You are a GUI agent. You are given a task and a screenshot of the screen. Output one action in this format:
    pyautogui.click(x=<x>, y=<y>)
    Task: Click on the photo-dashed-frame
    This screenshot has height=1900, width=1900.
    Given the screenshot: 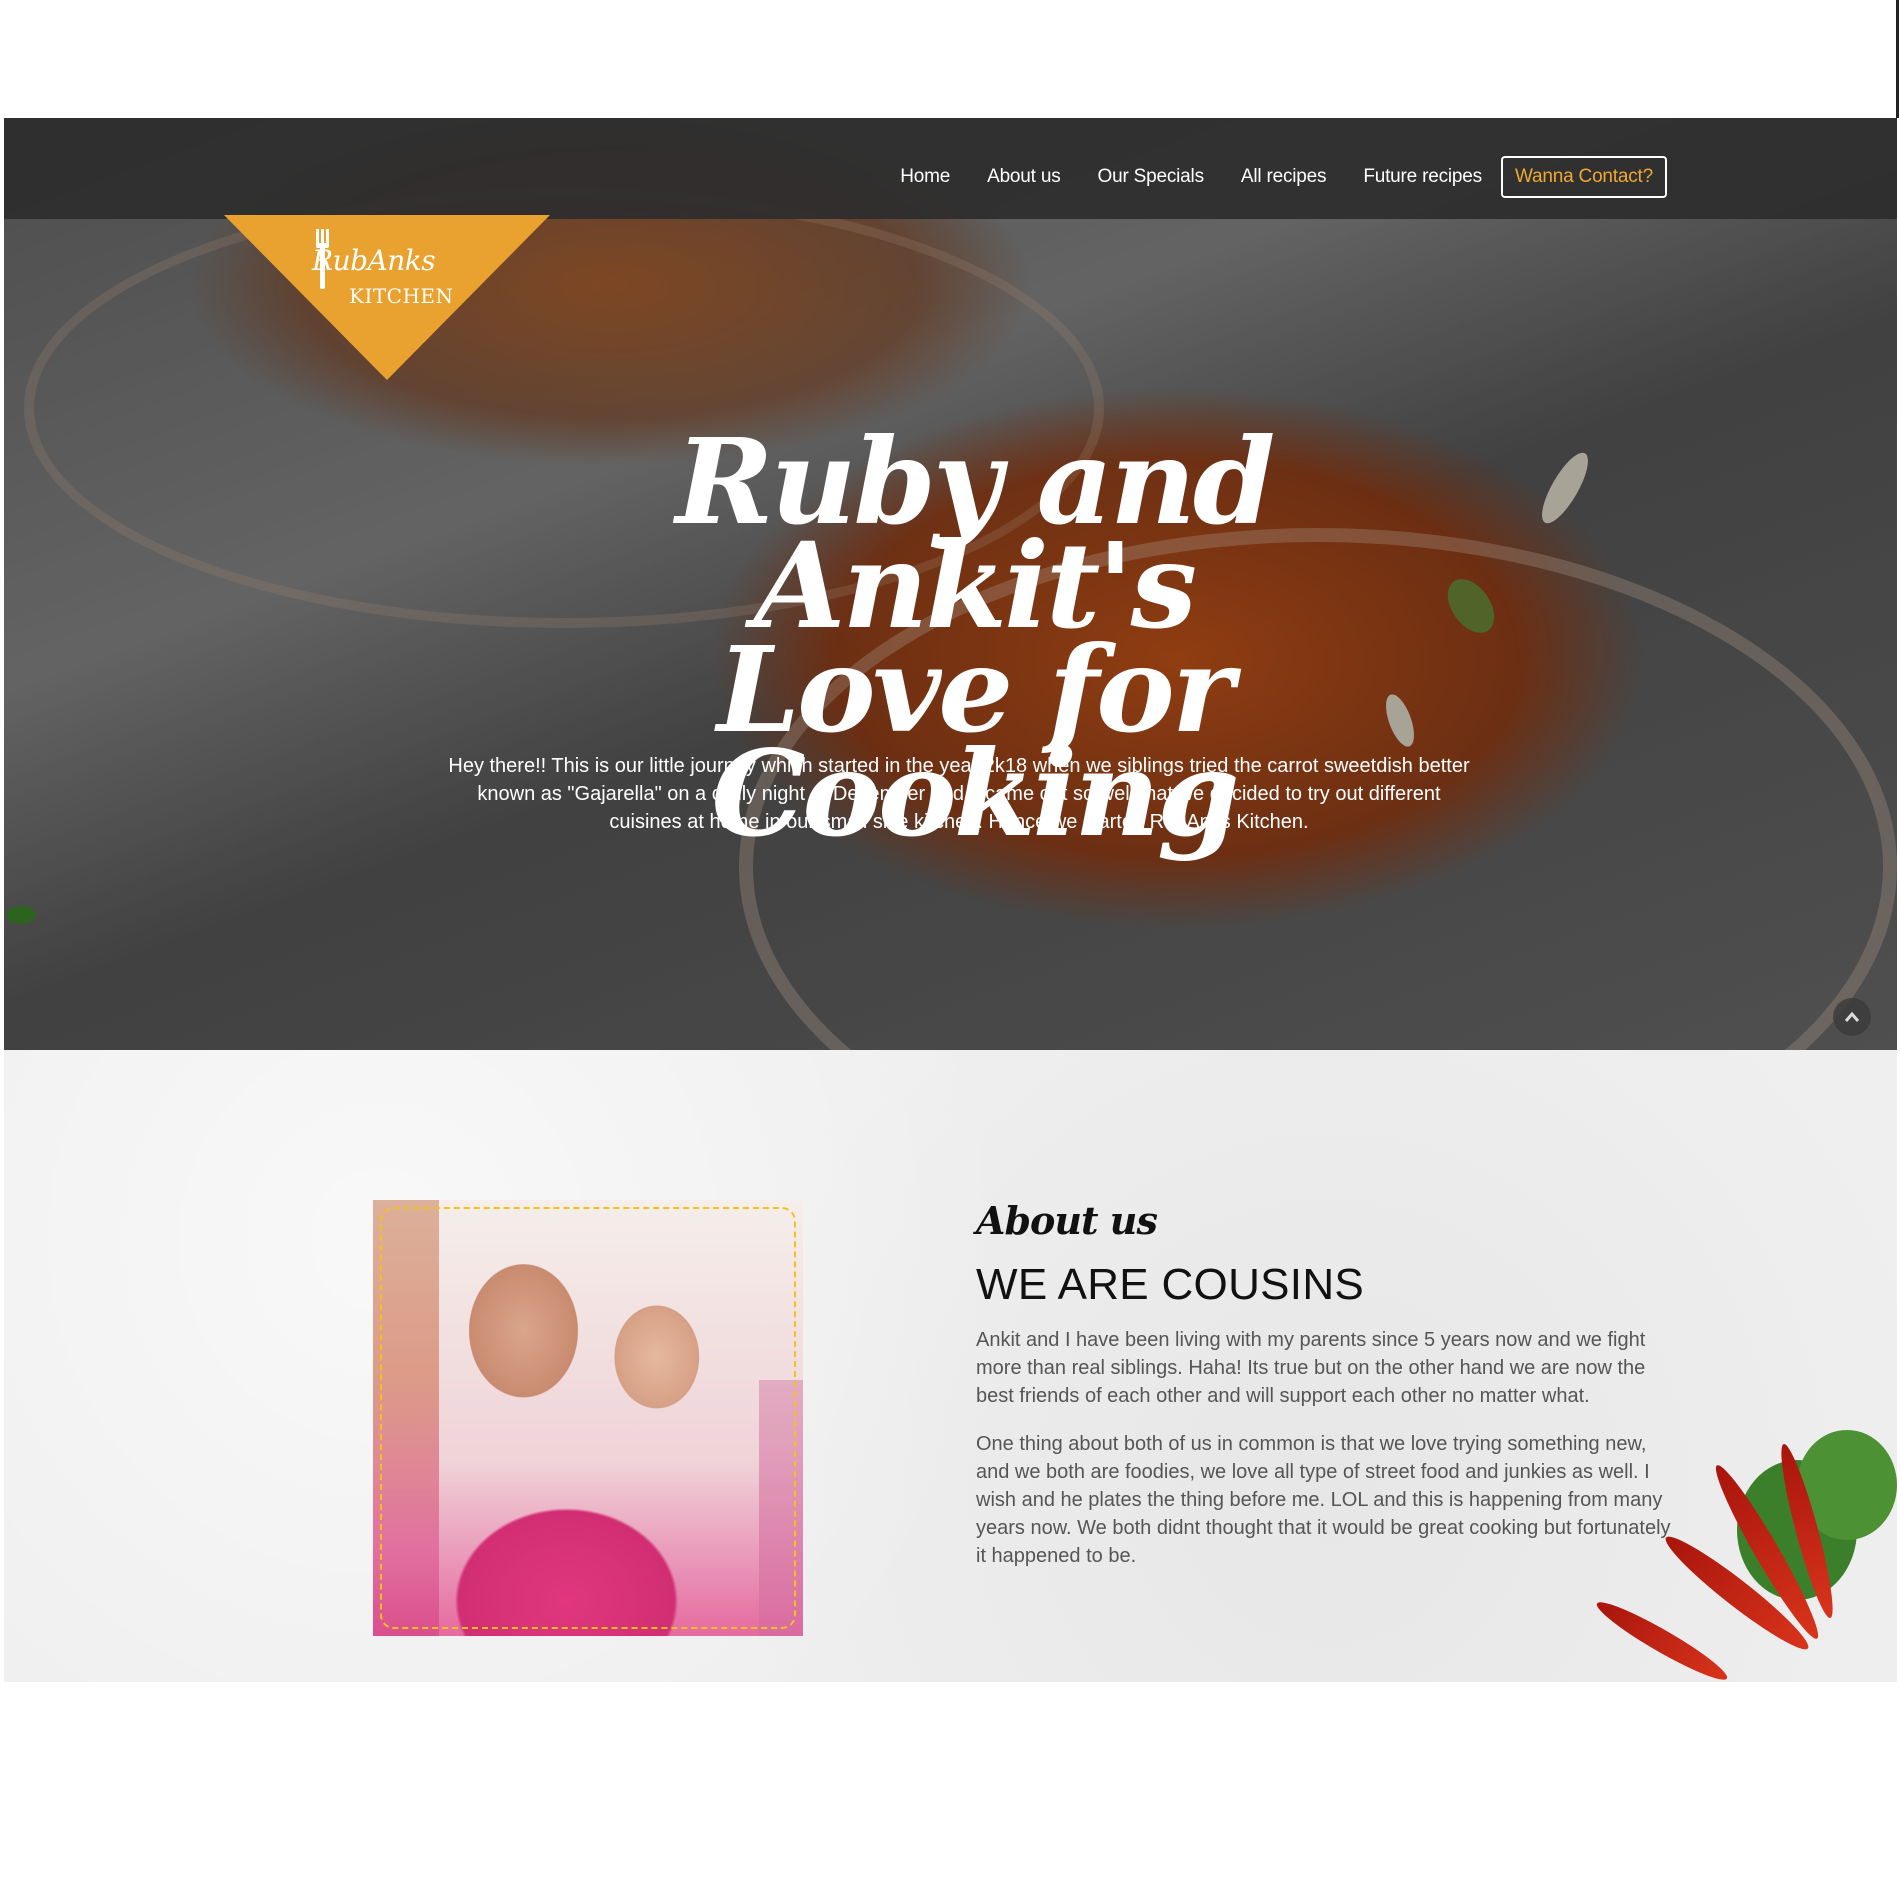 What is the action you would take?
    pyautogui.click(x=588, y=1418)
    